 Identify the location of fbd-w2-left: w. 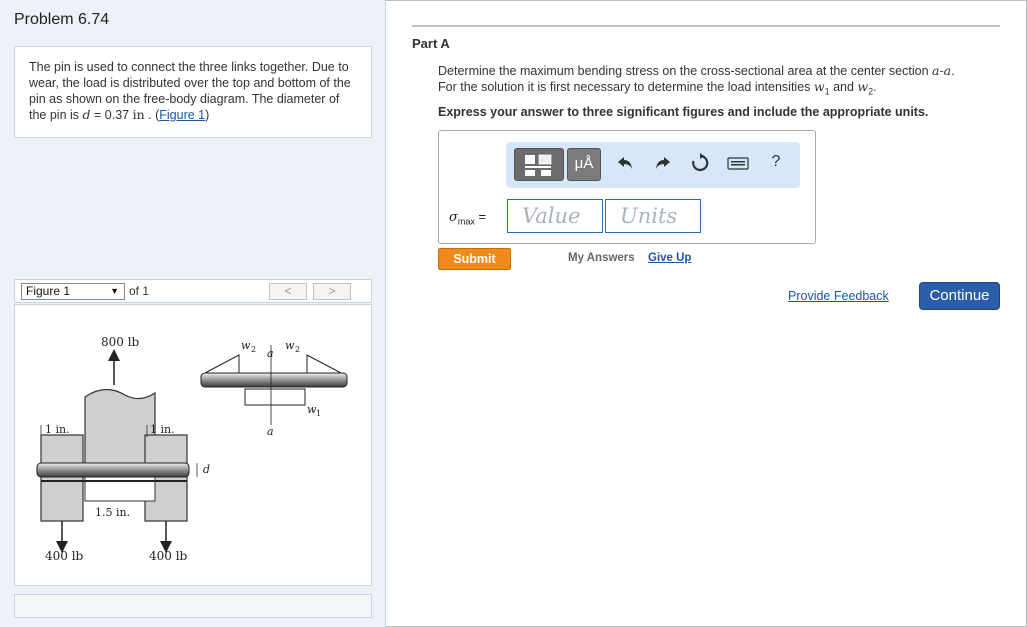
(246, 345).